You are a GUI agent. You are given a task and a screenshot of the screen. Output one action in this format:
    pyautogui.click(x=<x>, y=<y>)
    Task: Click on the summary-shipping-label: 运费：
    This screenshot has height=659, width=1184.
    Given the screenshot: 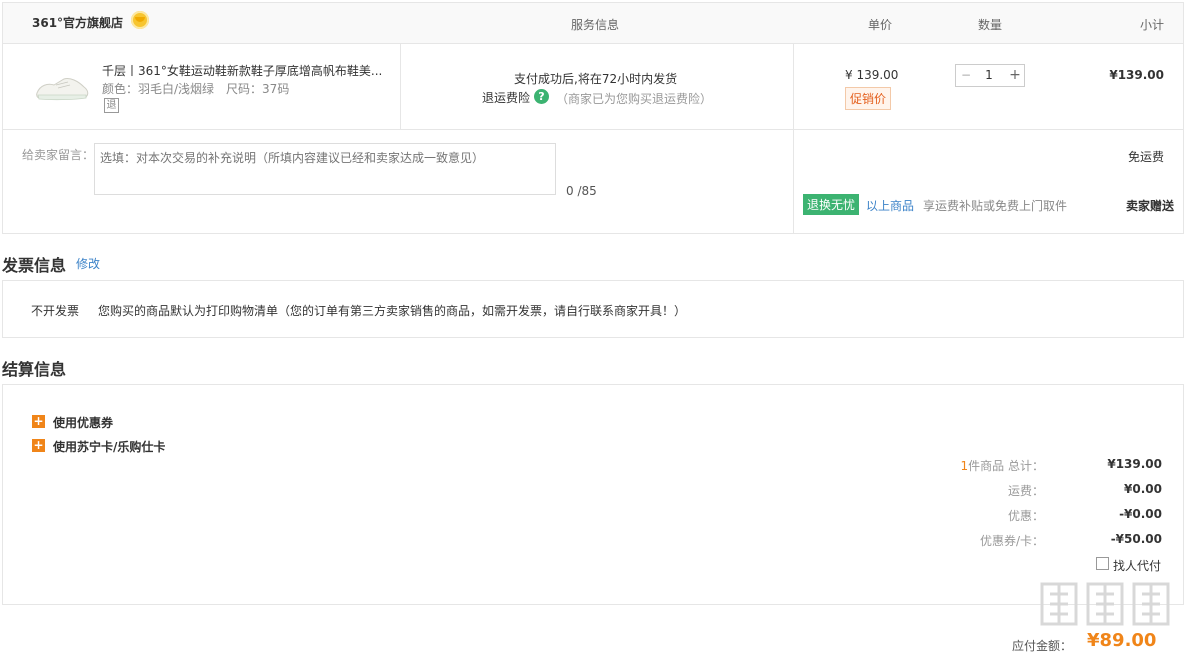 What is the action you would take?
    pyautogui.click(x=1025, y=491)
    